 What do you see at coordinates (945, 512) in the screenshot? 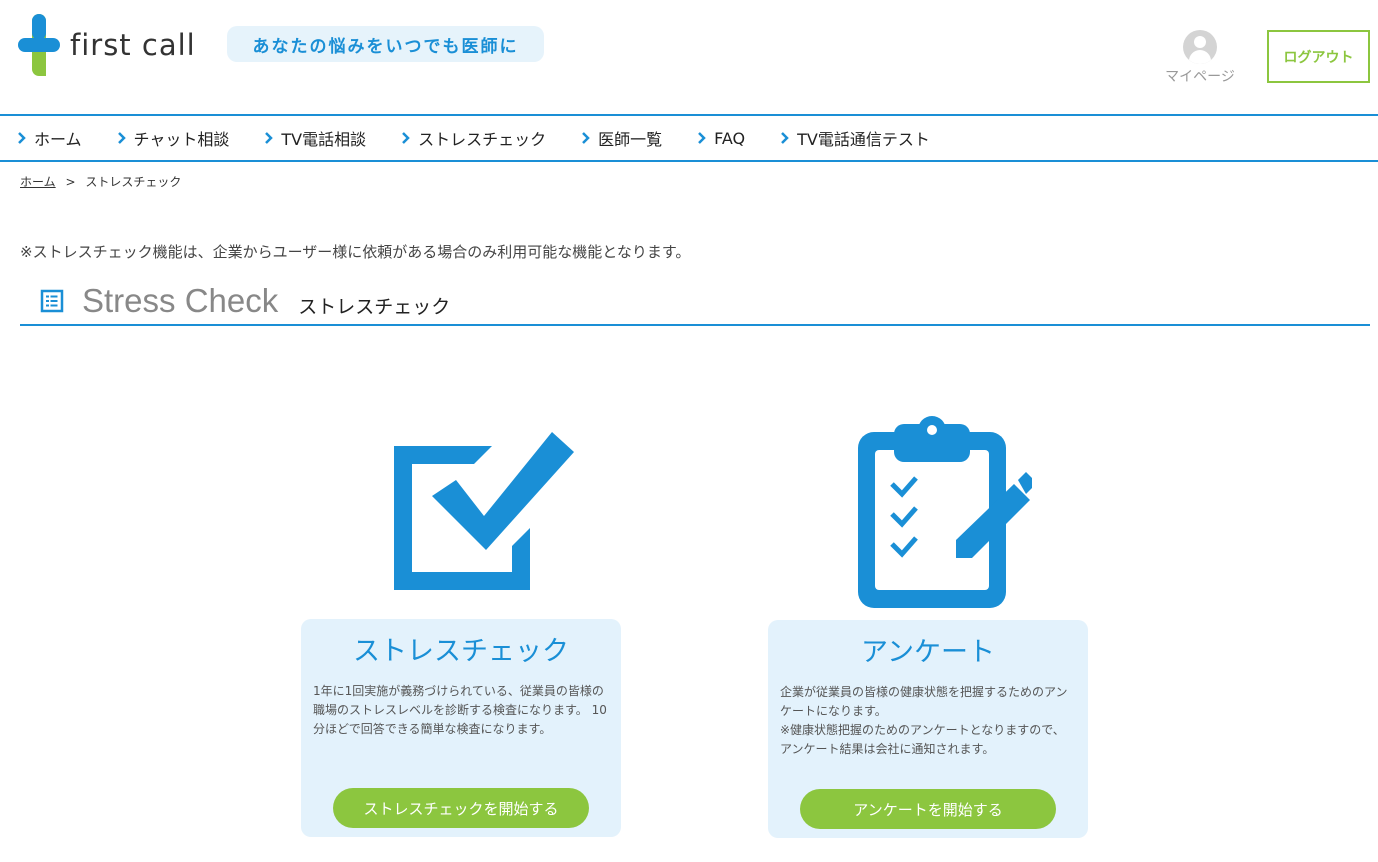
I see `clipboard-icon` at bounding box center [945, 512].